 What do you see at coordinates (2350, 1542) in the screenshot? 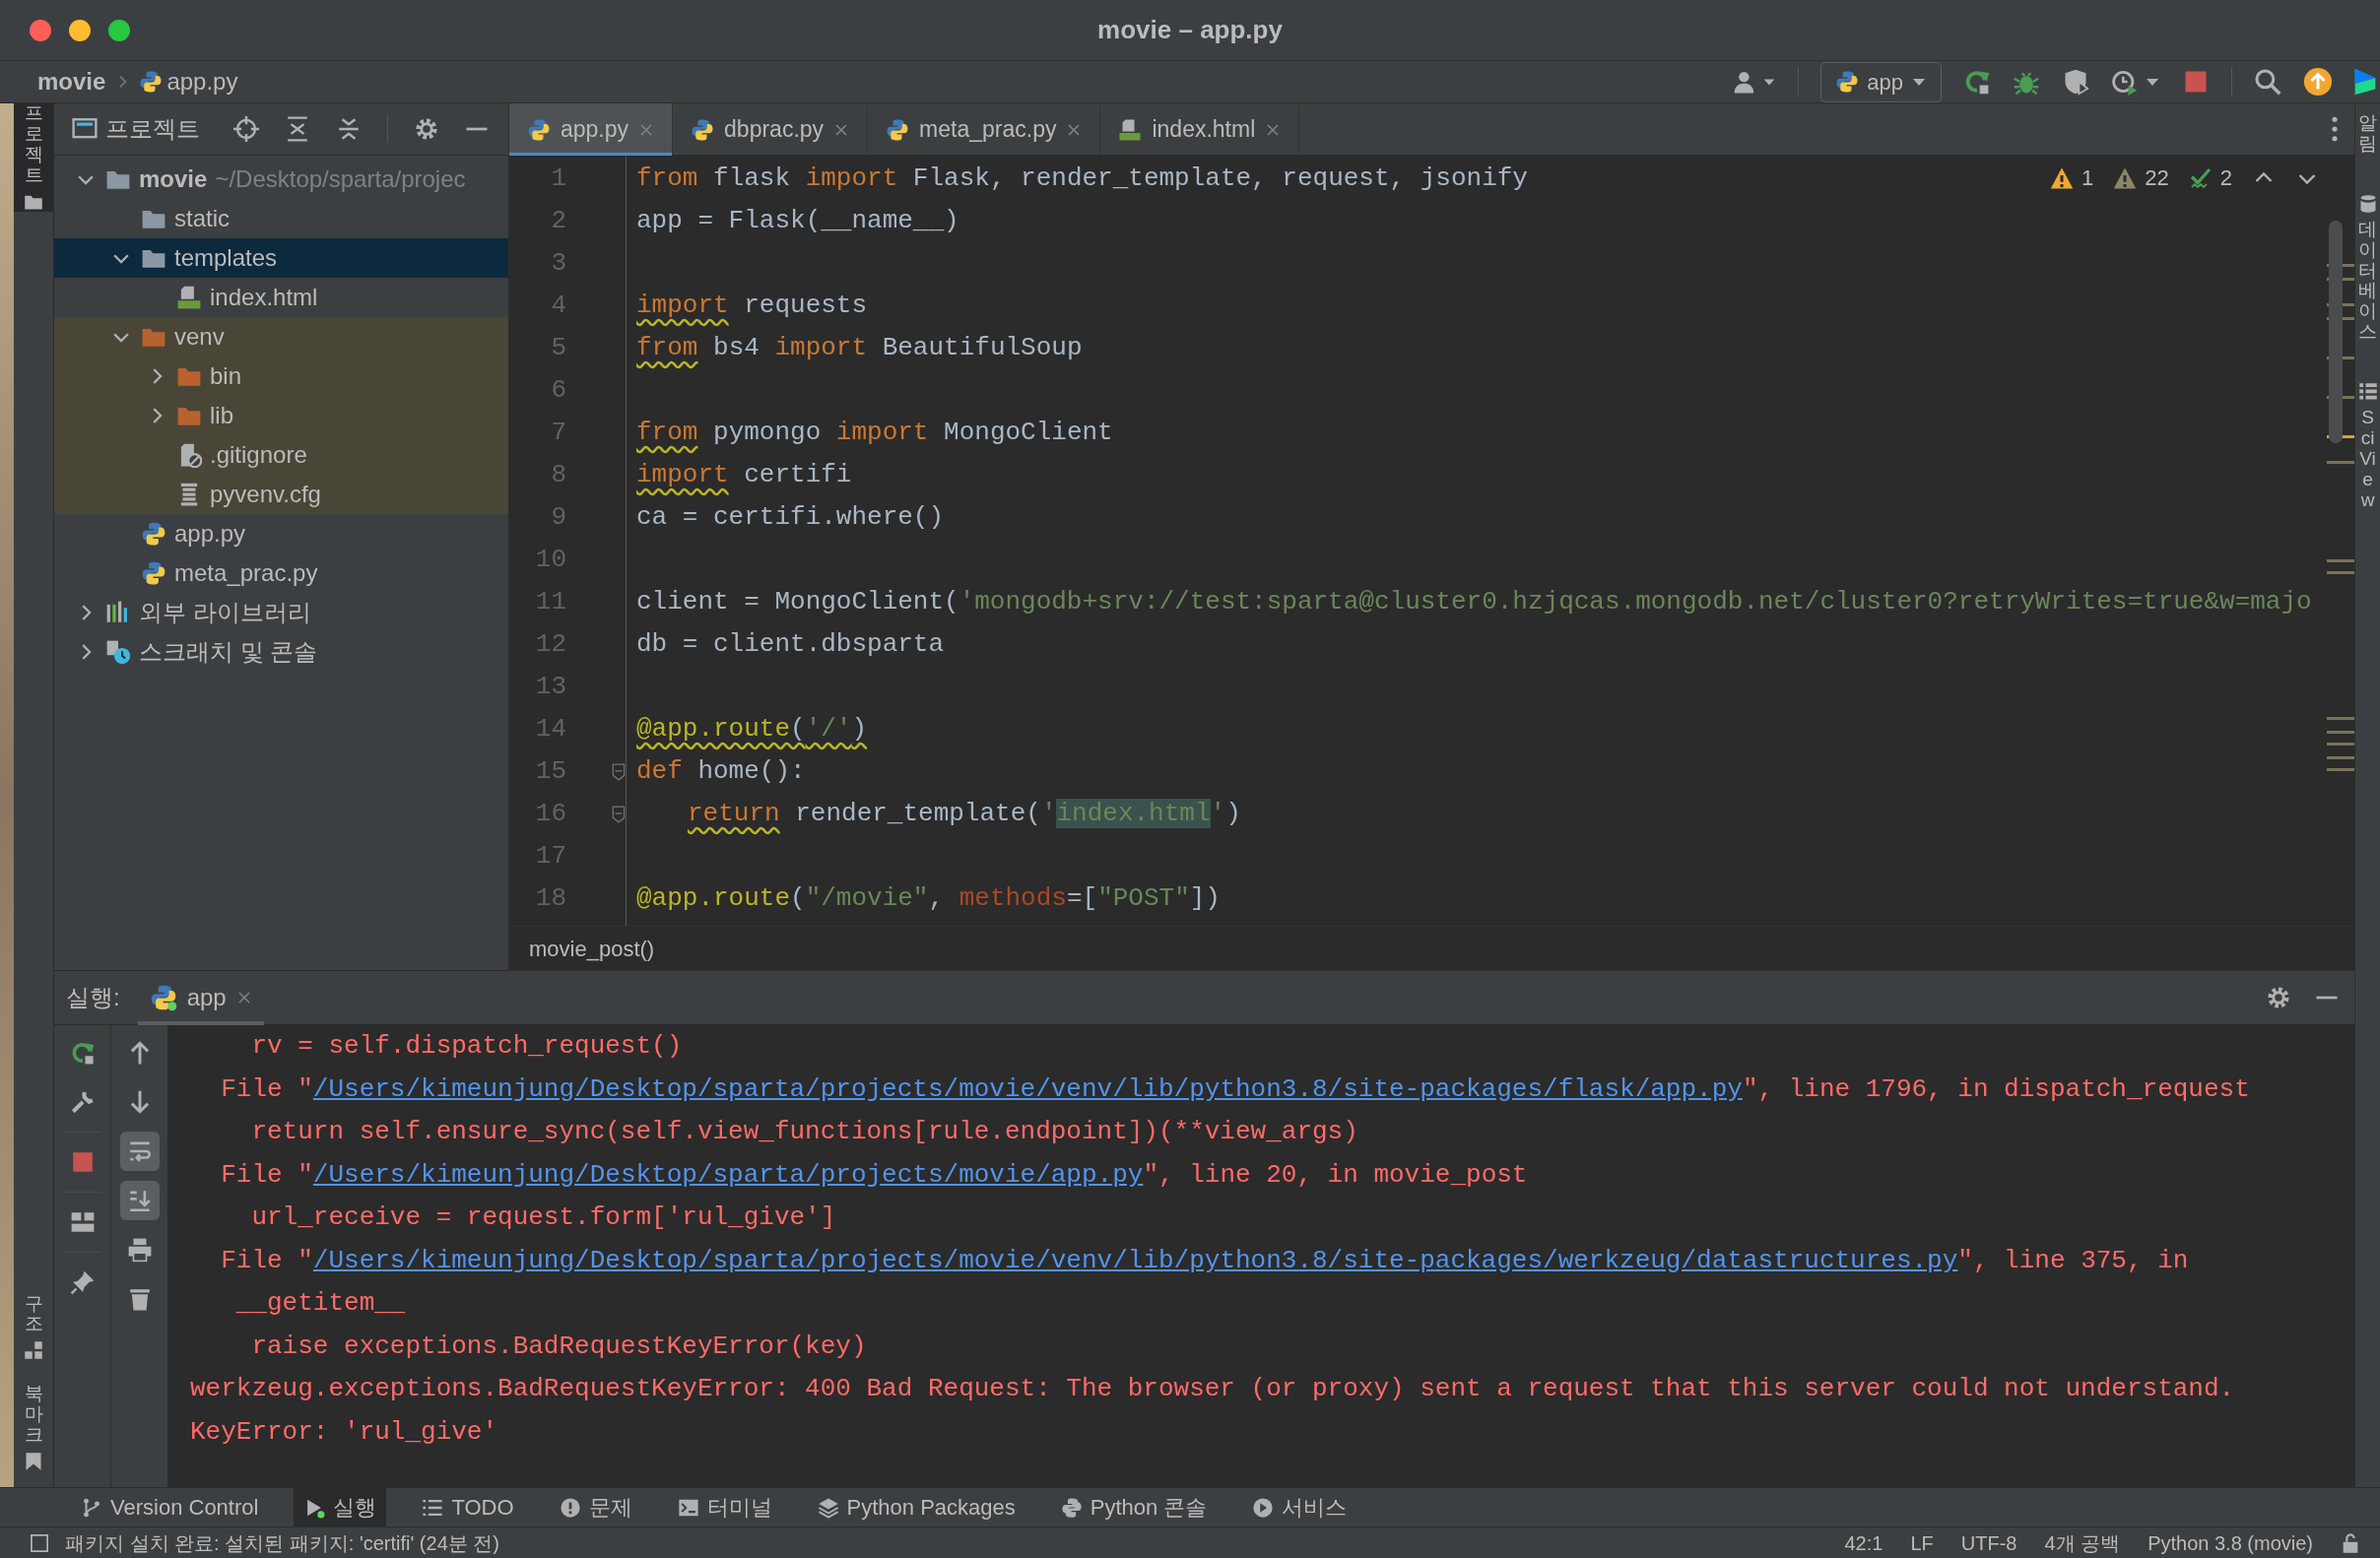
I see `lock-icon` at bounding box center [2350, 1542].